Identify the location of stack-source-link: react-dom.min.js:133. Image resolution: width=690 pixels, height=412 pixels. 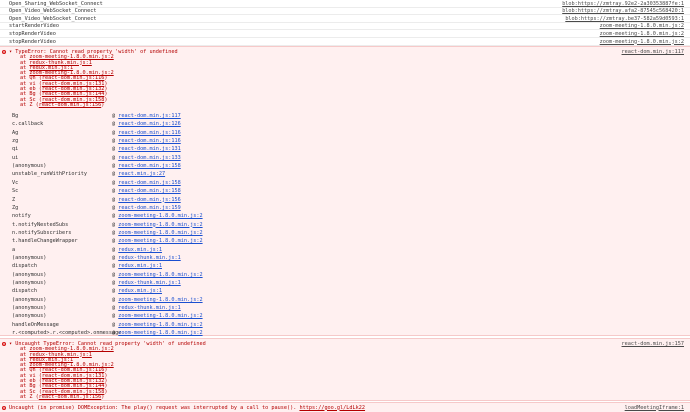
(149, 158).